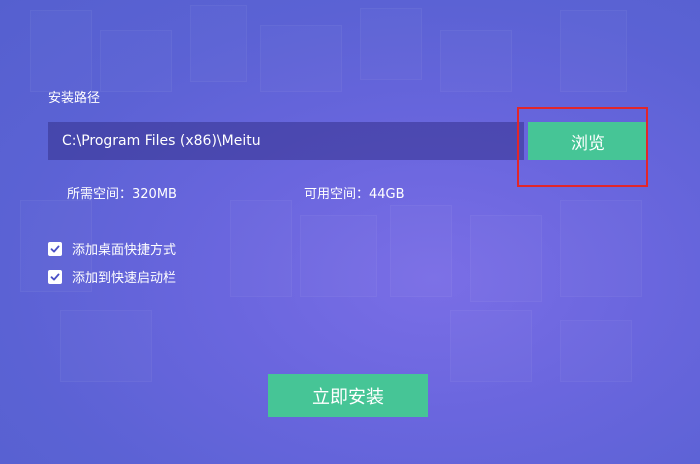 The height and width of the screenshot is (464, 700). What do you see at coordinates (354, 194) in the screenshot?
I see `space-available-text: 可用空间：44GB` at bounding box center [354, 194].